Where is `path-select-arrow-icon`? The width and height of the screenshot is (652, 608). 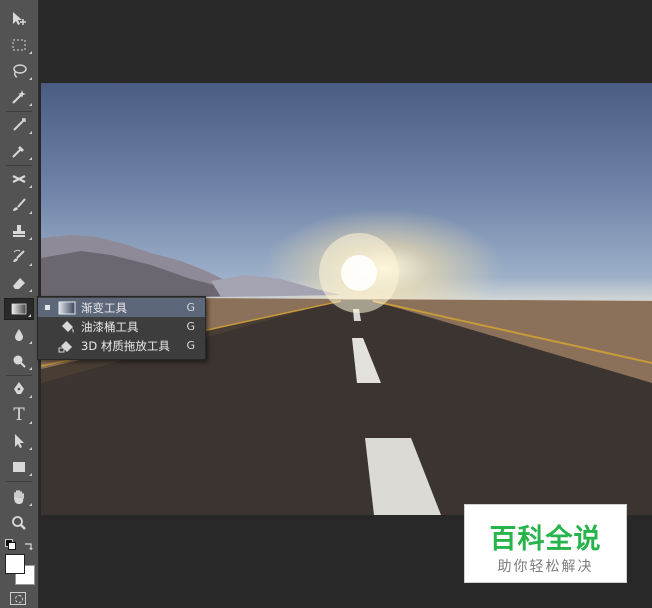 path-select-arrow-icon is located at coordinates (19, 441).